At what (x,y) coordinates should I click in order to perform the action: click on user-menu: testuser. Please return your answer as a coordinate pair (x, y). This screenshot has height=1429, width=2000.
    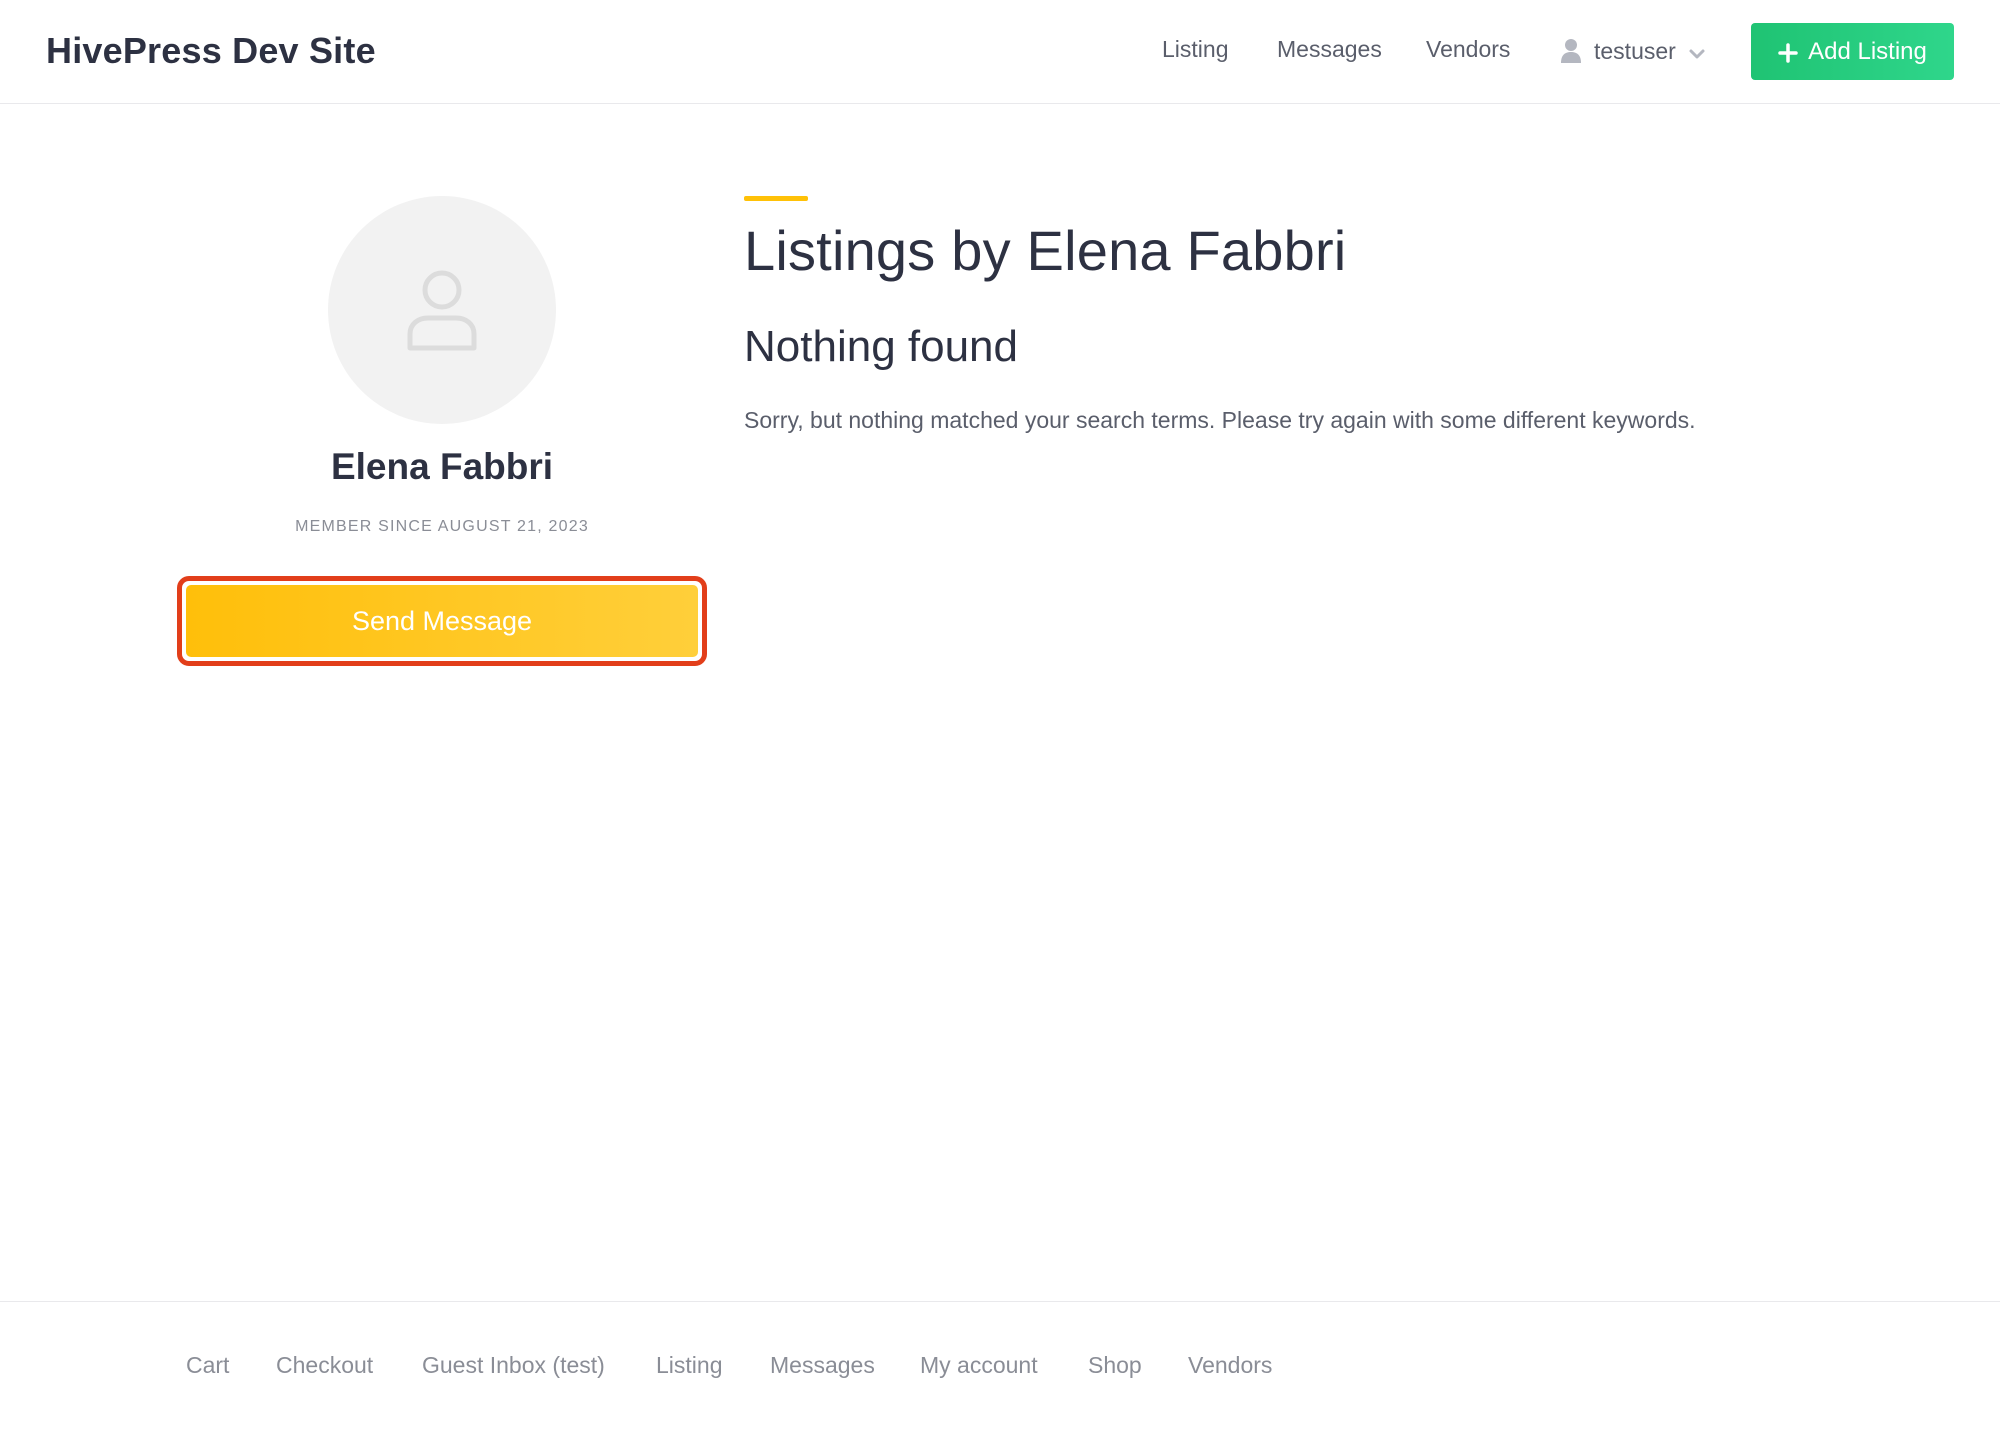
    Looking at the image, I should click on (1633, 51).